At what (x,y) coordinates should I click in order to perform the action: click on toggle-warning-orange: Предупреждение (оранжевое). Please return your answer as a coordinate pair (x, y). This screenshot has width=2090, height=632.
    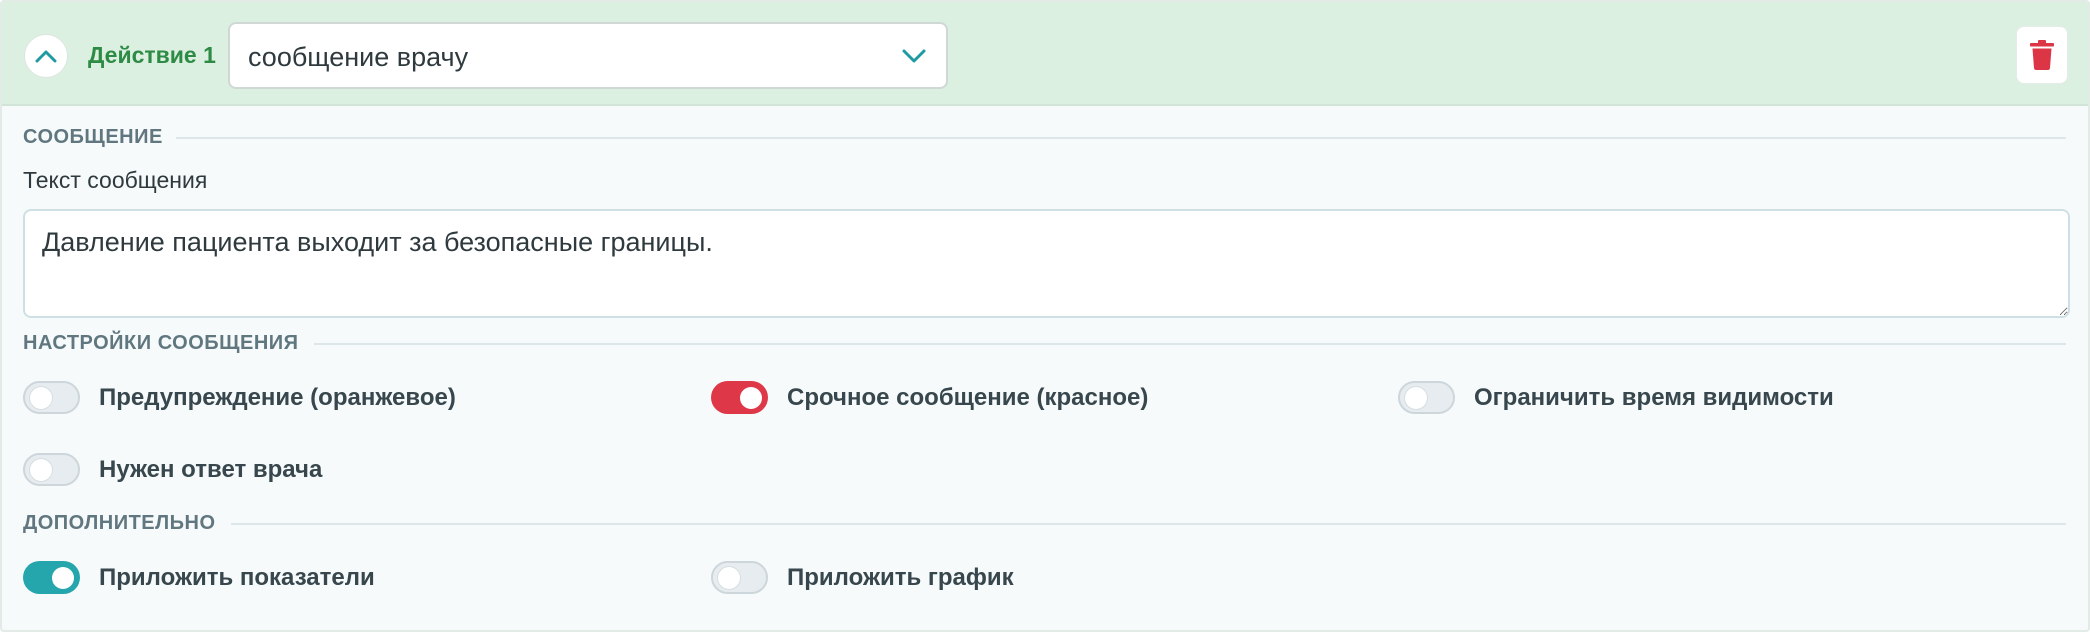
    Looking at the image, I should click on (239, 397).